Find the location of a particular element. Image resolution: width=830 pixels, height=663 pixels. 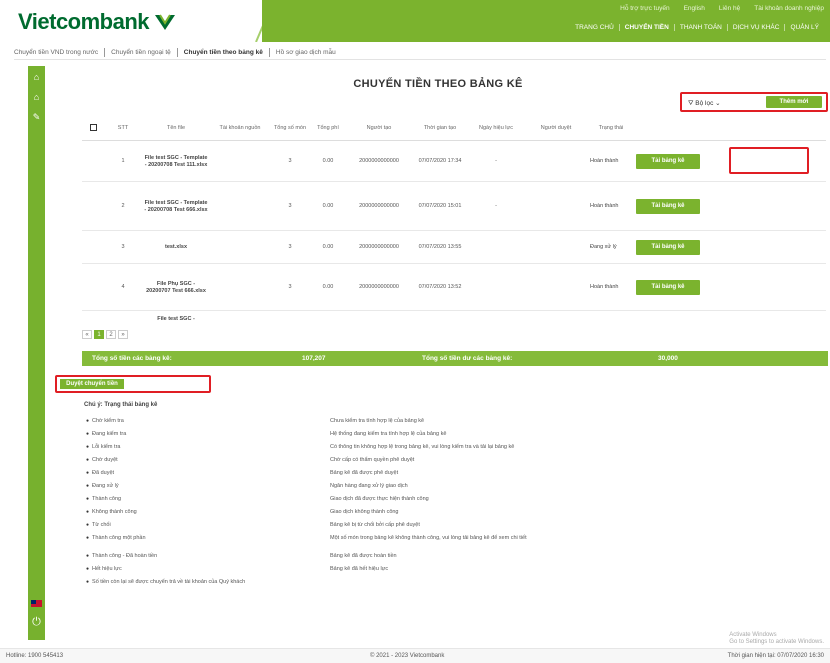

row-stt: 2 is located at coordinates (123, 206).